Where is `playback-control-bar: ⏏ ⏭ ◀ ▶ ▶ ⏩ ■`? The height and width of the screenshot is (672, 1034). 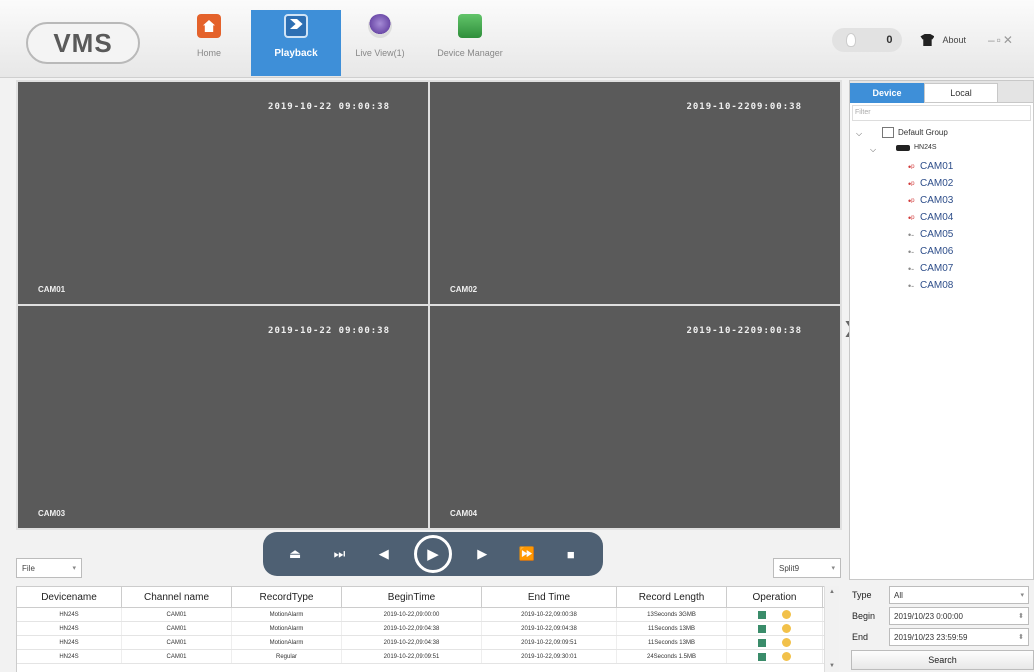
playback-control-bar: ⏏ ⏭ ◀ ▶ ▶ ⏩ ■ is located at coordinates (433, 554).